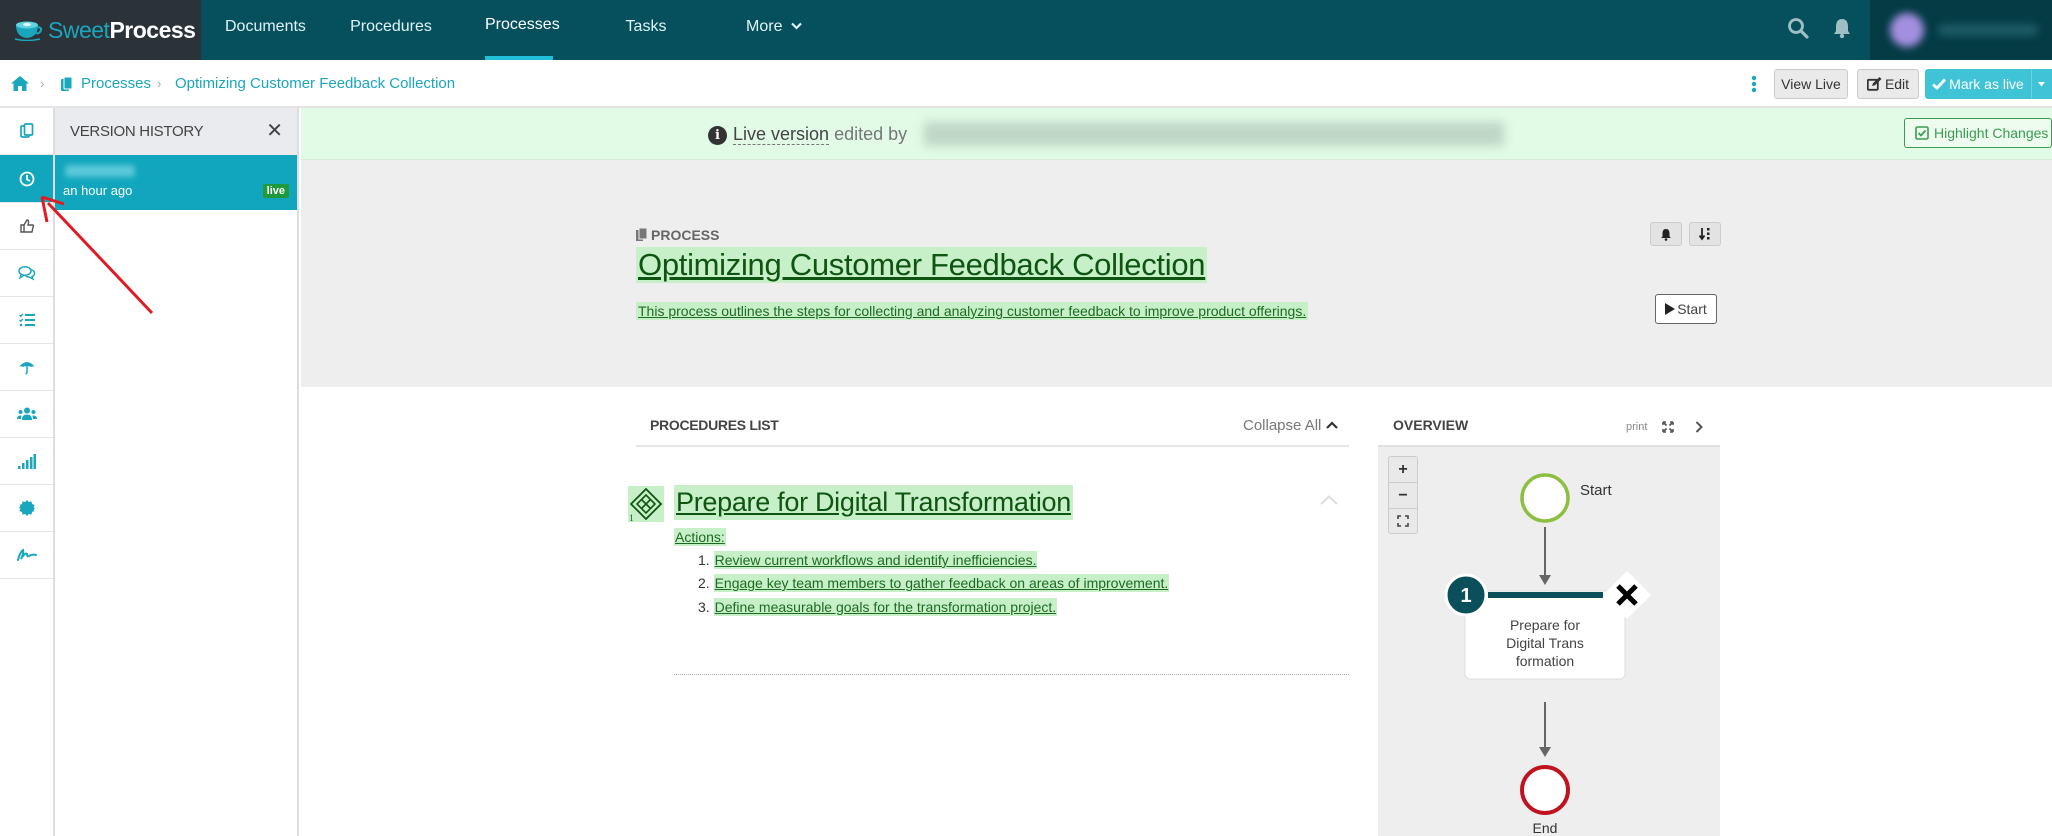  What do you see at coordinates (1668, 427) in the screenshot?
I see `expand-icon` at bounding box center [1668, 427].